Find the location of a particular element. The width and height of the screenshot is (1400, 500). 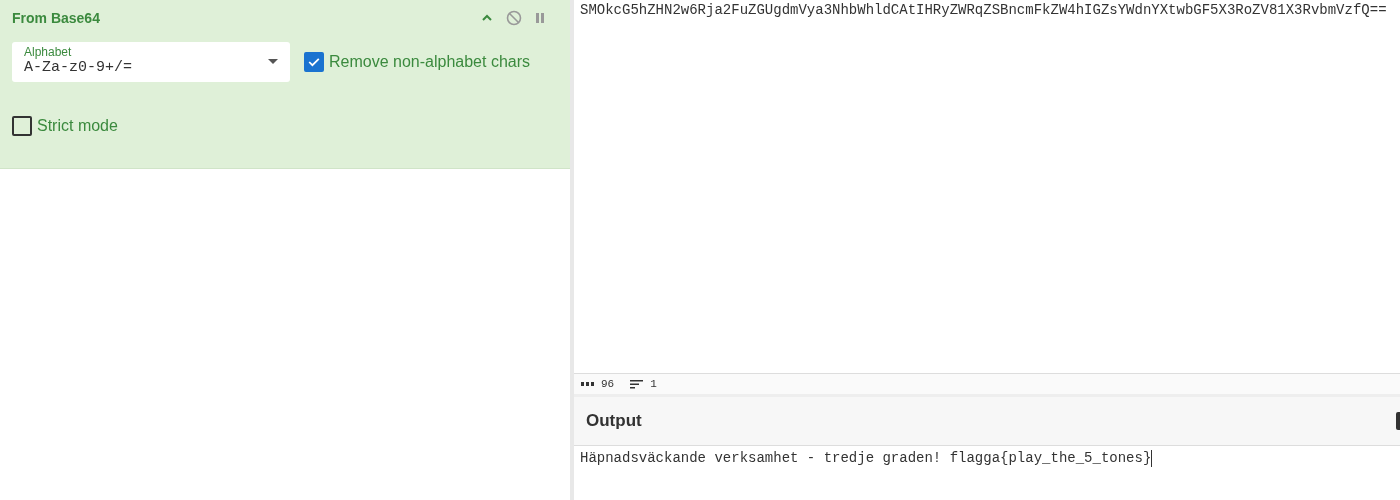

field-label: Alphabet is located at coordinates (48, 52).